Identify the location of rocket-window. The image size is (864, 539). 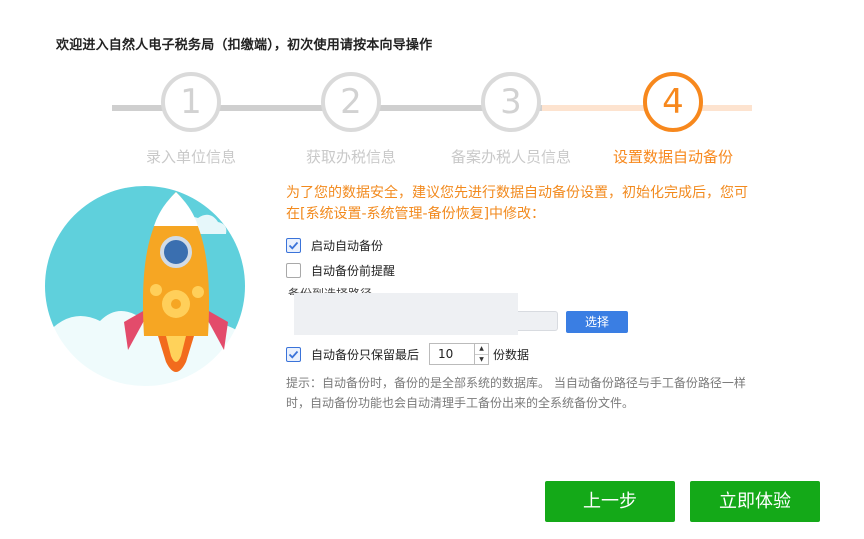
(176, 252).